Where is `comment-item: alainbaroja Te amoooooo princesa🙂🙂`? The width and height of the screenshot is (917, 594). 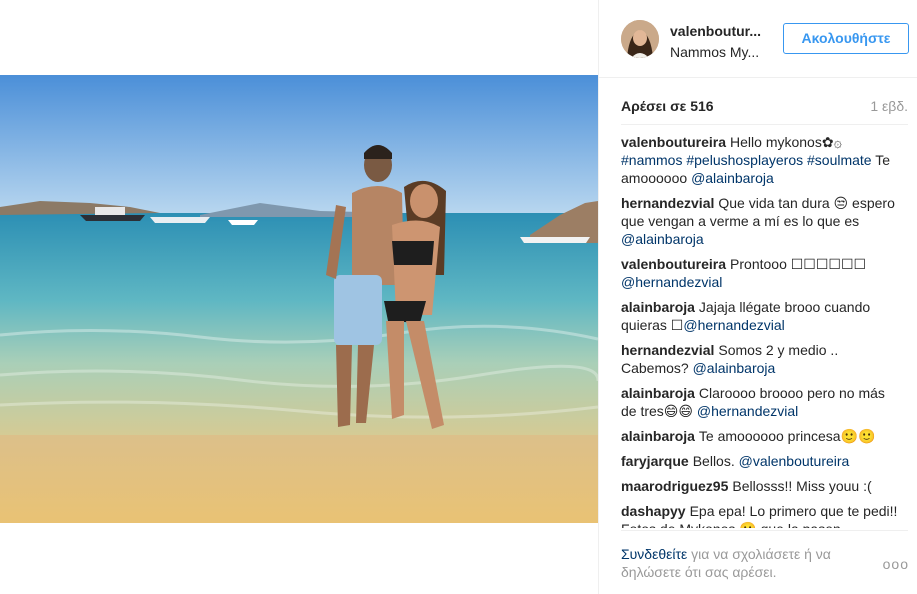 comment-item: alainbaroja Te amoooooo princesa🙂🙂 is located at coordinates (761, 436).